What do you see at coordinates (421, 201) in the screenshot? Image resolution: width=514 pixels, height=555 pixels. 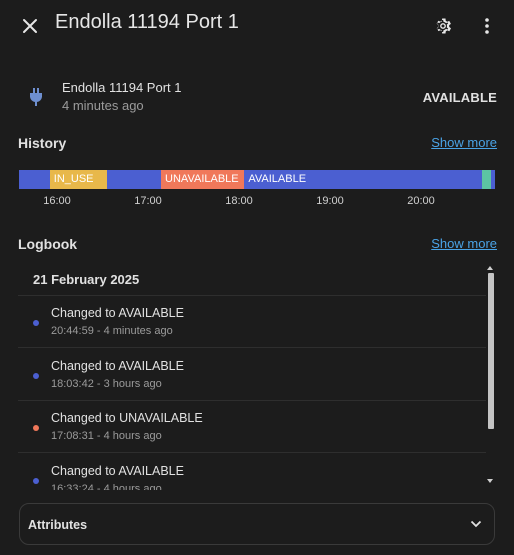 I see `history-tick-label: 20:00` at bounding box center [421, 201].